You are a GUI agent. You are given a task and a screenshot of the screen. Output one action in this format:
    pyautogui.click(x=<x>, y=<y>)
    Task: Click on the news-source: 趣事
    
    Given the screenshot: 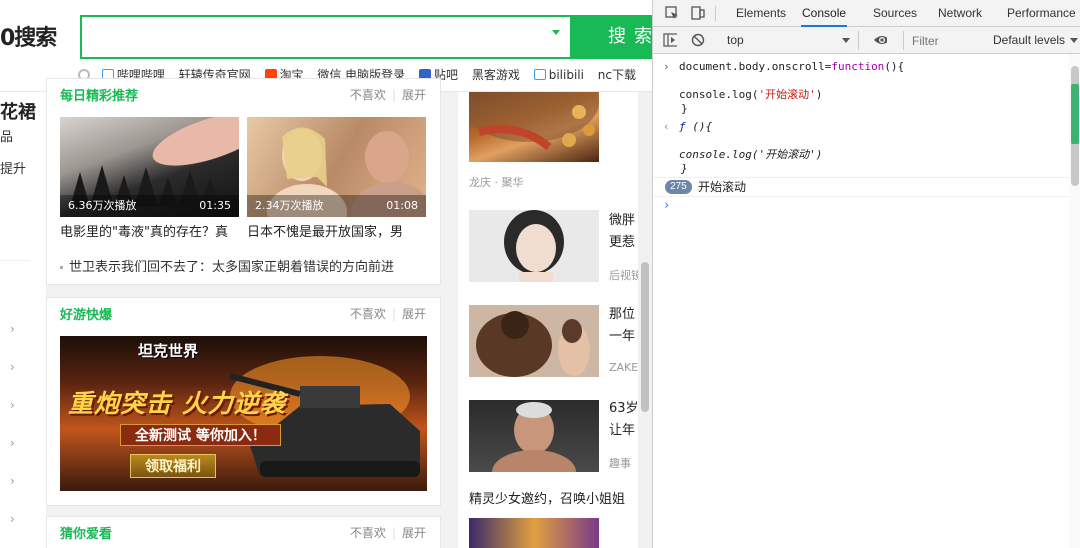 What is the action you would take?
    pyautogui.click(x=620, y=463)
    